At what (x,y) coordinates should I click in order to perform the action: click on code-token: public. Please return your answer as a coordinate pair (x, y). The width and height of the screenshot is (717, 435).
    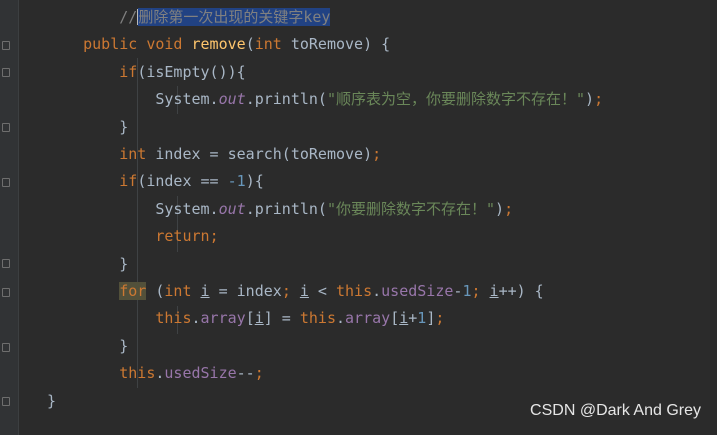
    Looking at the image, I should click on (115, 44).